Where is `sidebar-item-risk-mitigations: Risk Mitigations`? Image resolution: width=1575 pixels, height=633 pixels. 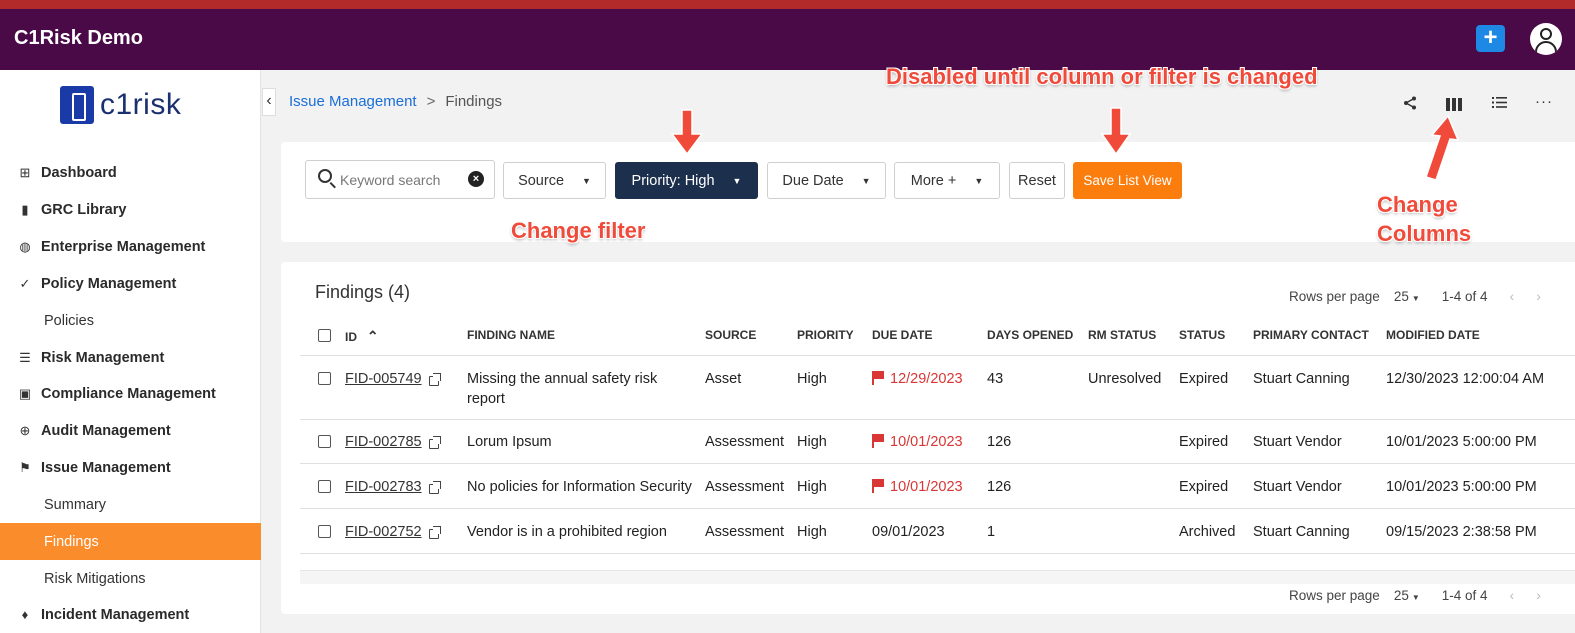
sidebar-item-risk-mitigations: Risk Mitigations is located at coordinates (130, 578).